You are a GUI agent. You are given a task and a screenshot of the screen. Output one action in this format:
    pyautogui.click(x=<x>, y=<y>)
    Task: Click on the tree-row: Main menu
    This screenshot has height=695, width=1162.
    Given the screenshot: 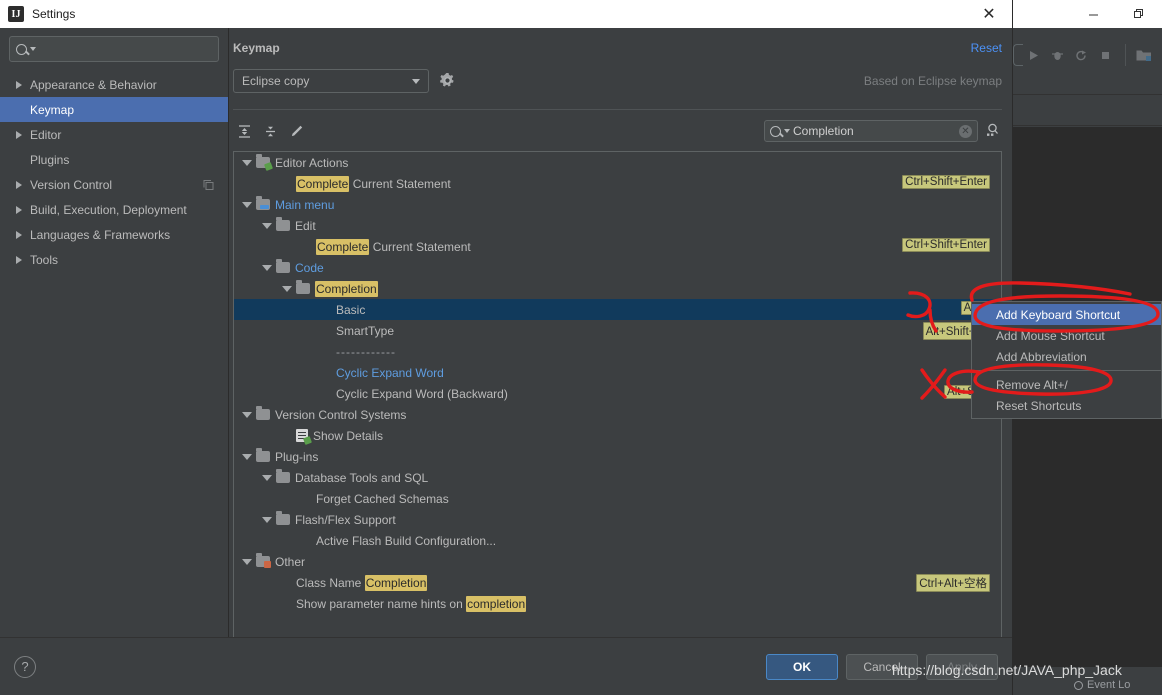 What is the action you would take?
    pyautogui.click(x=617, y=204)
    